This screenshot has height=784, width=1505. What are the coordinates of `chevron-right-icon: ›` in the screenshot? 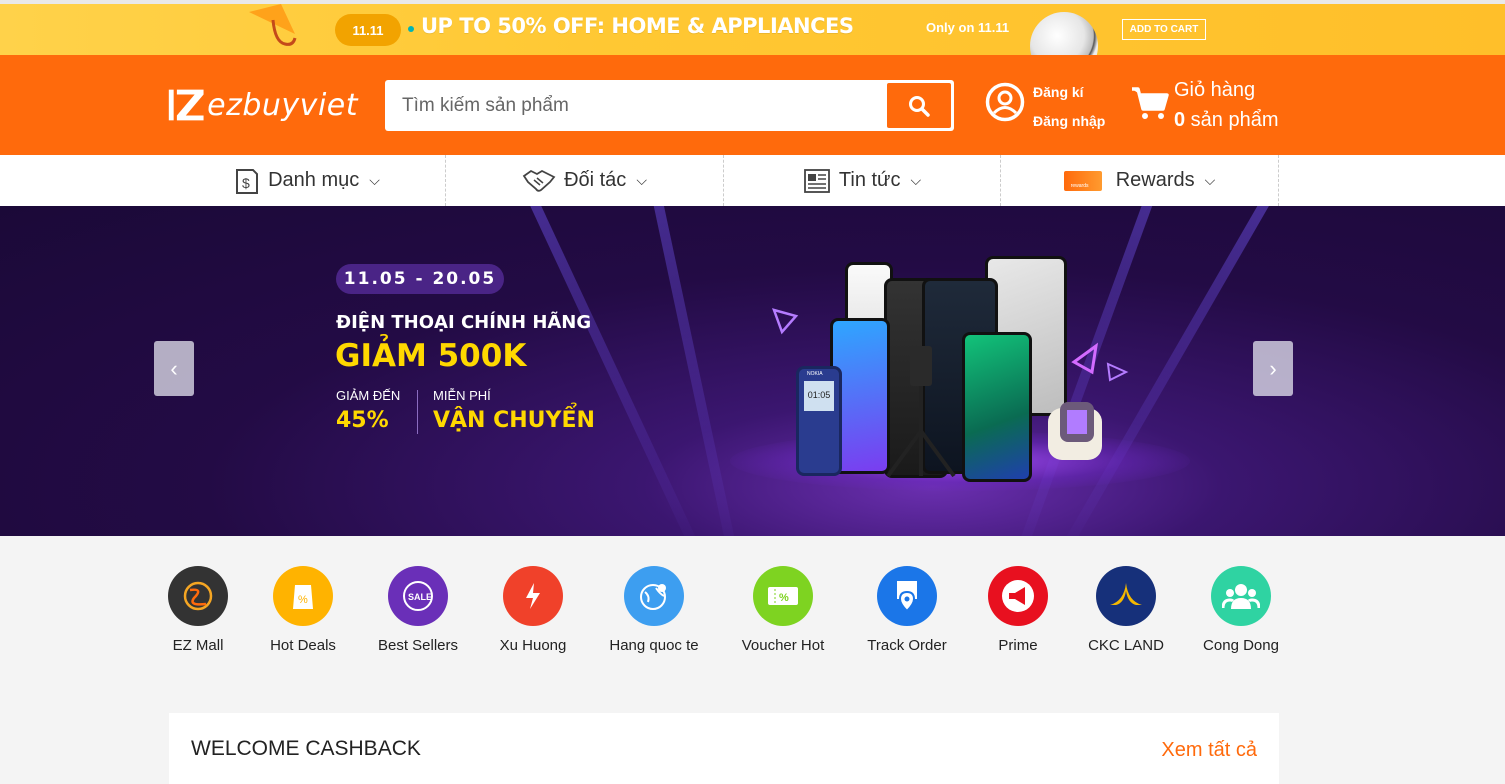 It's located at (1273, 368).